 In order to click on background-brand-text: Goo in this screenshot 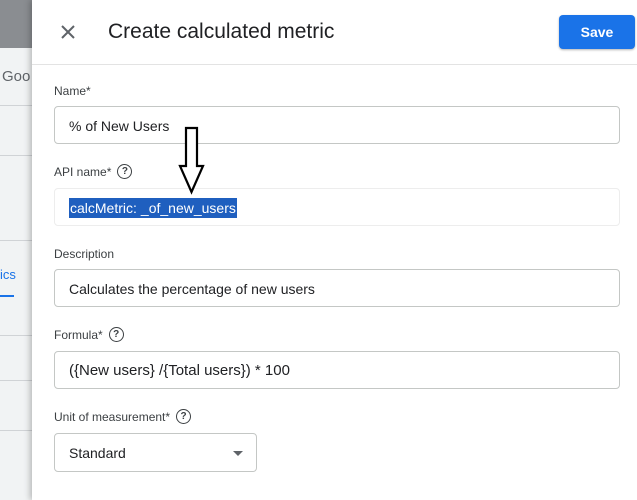, I will do `click(16, 76)`.